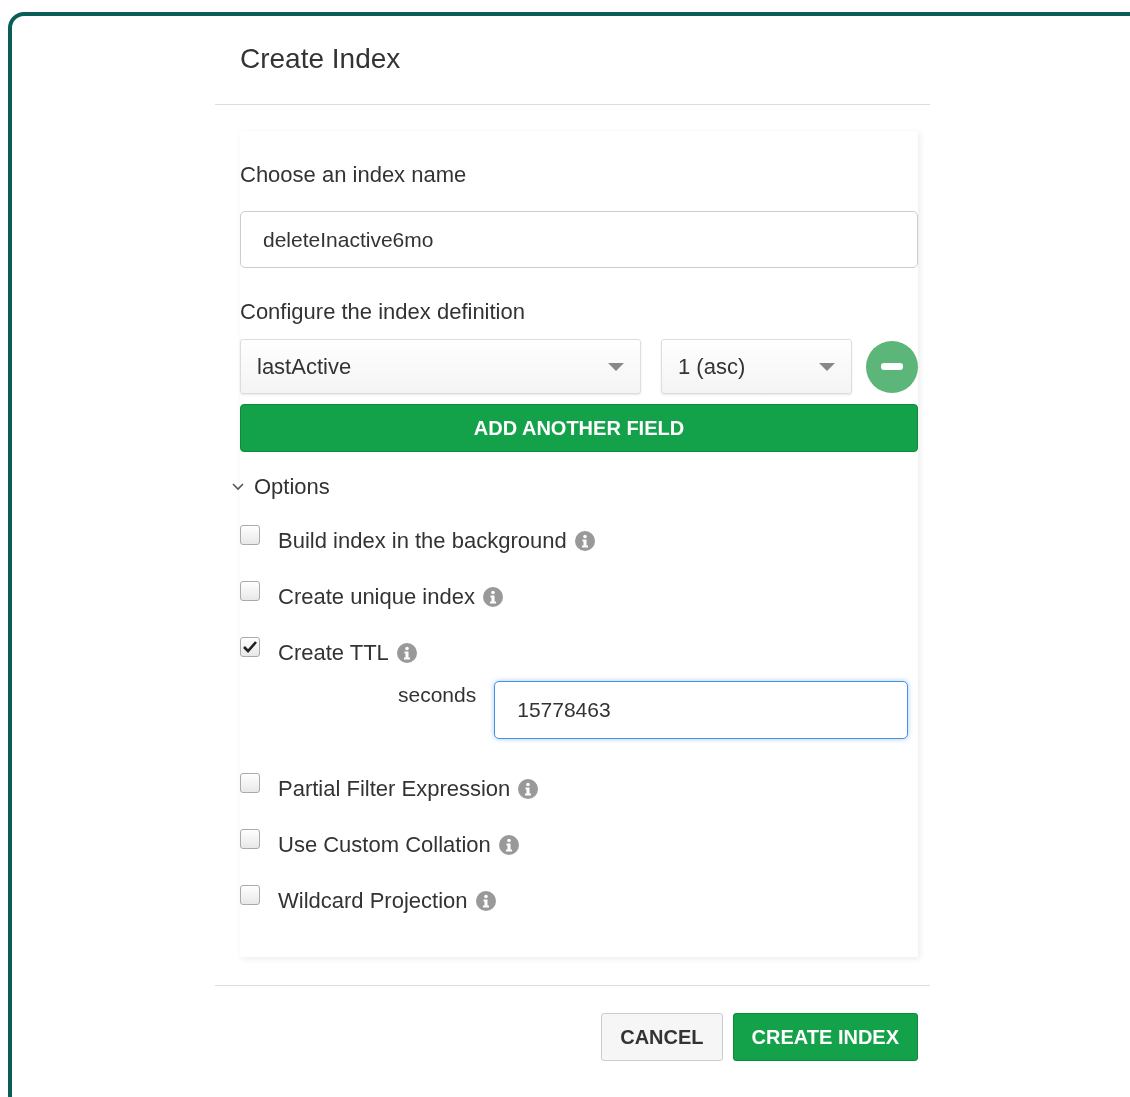  I want to click on dialog-title: Create Index, so click(321, 59).